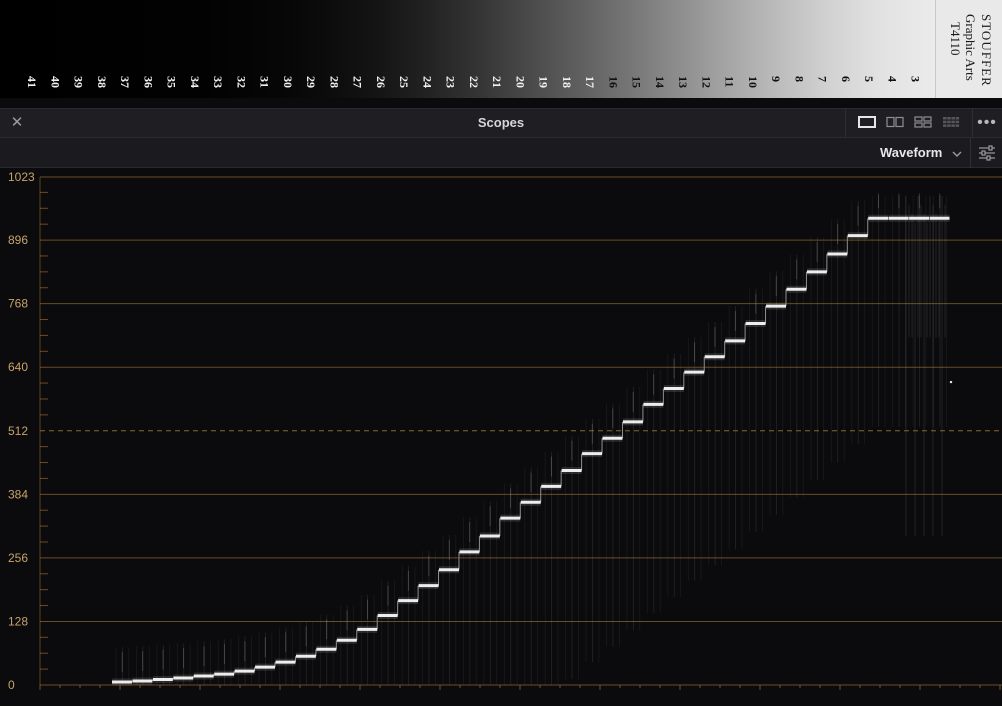 The height and width of the screenshot is (706, 1002). What do you see at coordinates (171, 82) in the screenshot?
I see `step-number-label: 35` at bounding box center [171, 82].